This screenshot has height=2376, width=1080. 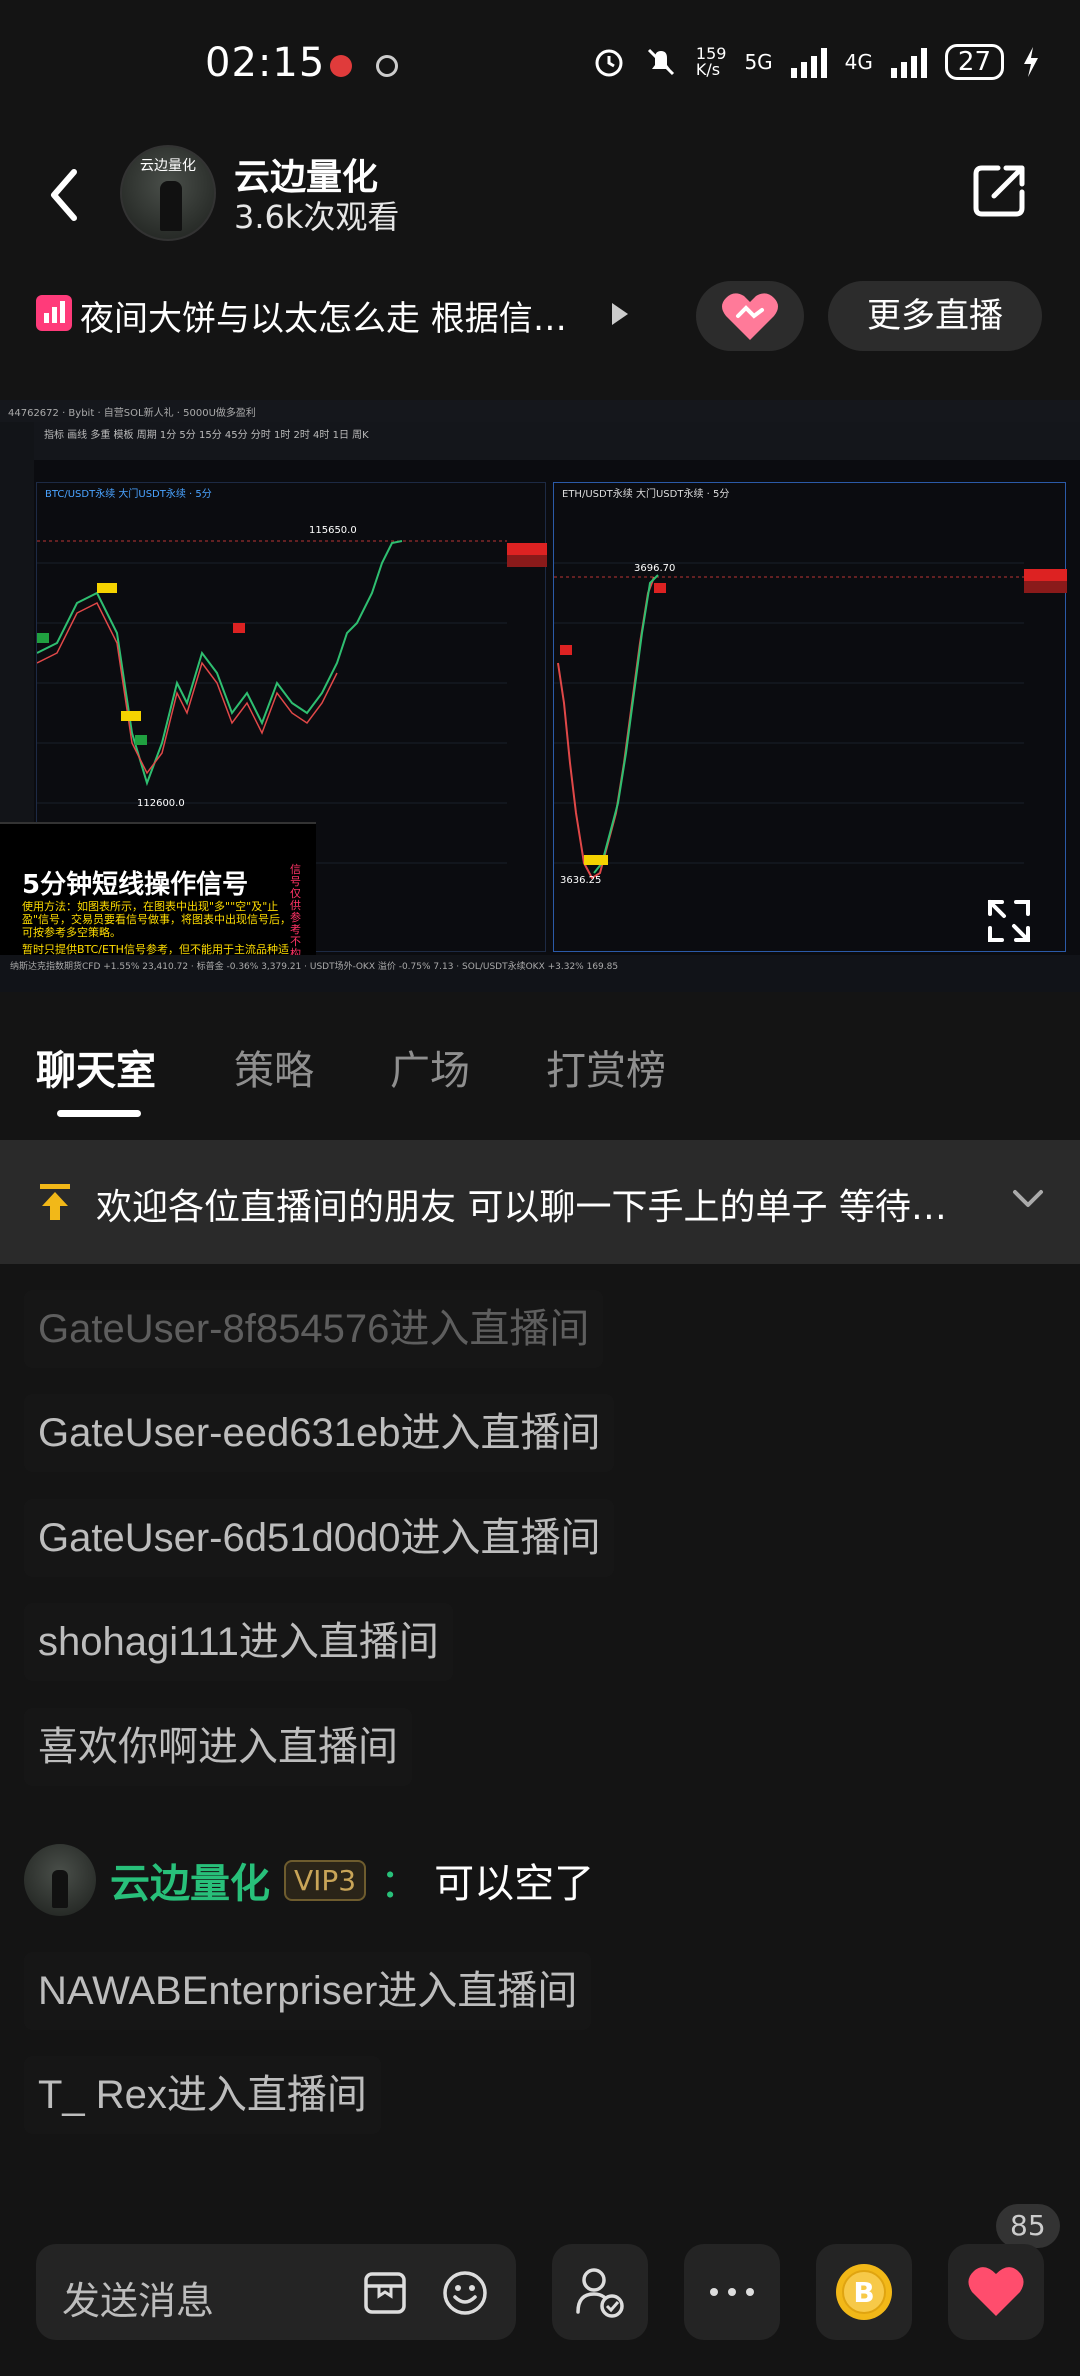 I want to click on more-options-button, so click(x=732, y=2292).